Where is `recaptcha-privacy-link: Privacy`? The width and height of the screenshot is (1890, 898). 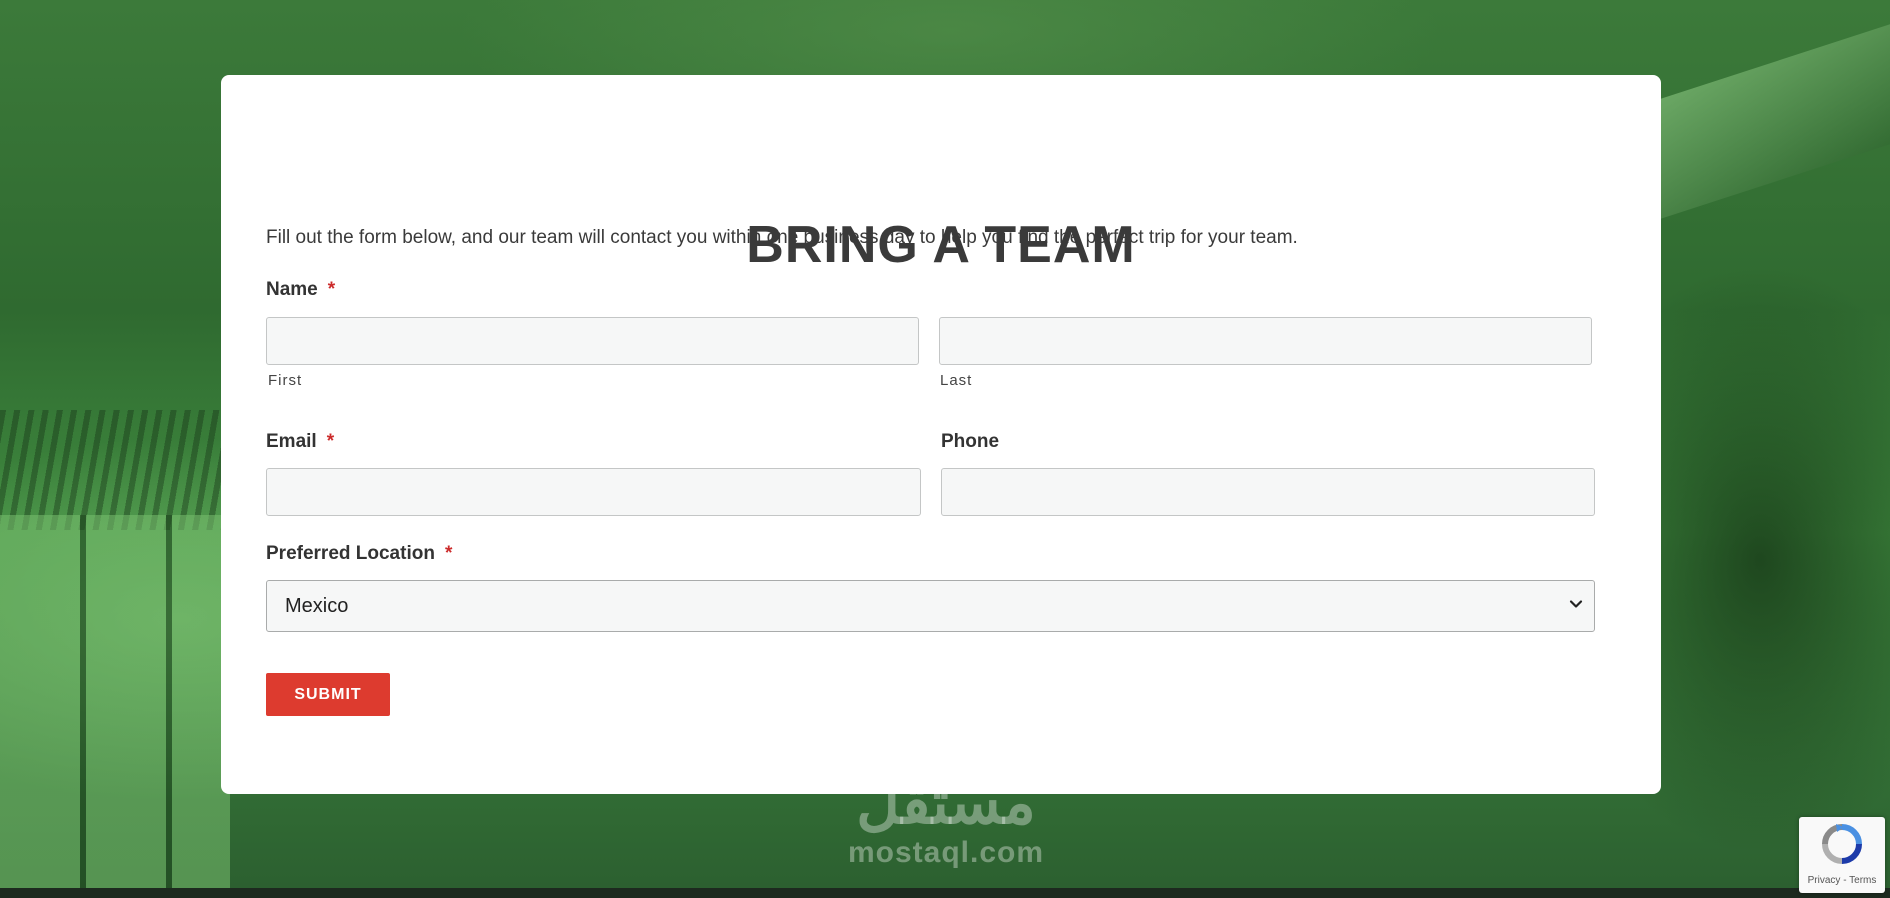 recaptcha-privacy-link: Privacy is located at coordinates (1824, 880).